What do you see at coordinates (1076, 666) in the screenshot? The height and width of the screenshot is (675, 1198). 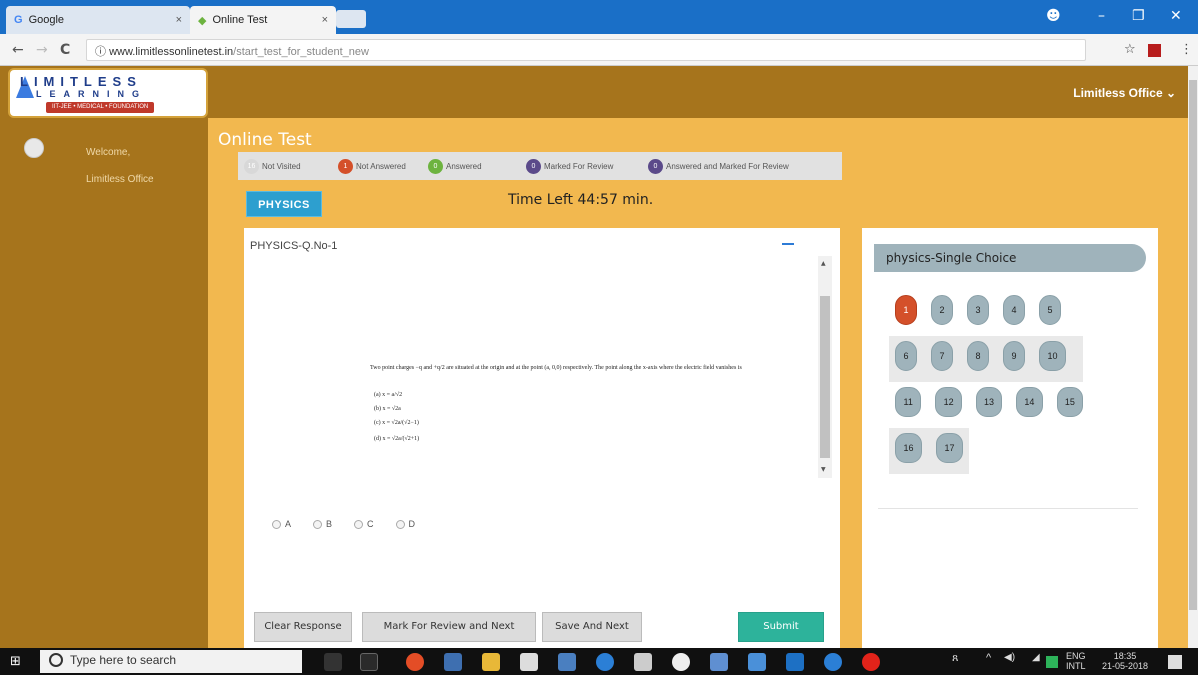 I see `language-layout: INTL` at bounding box center [1076, 666].